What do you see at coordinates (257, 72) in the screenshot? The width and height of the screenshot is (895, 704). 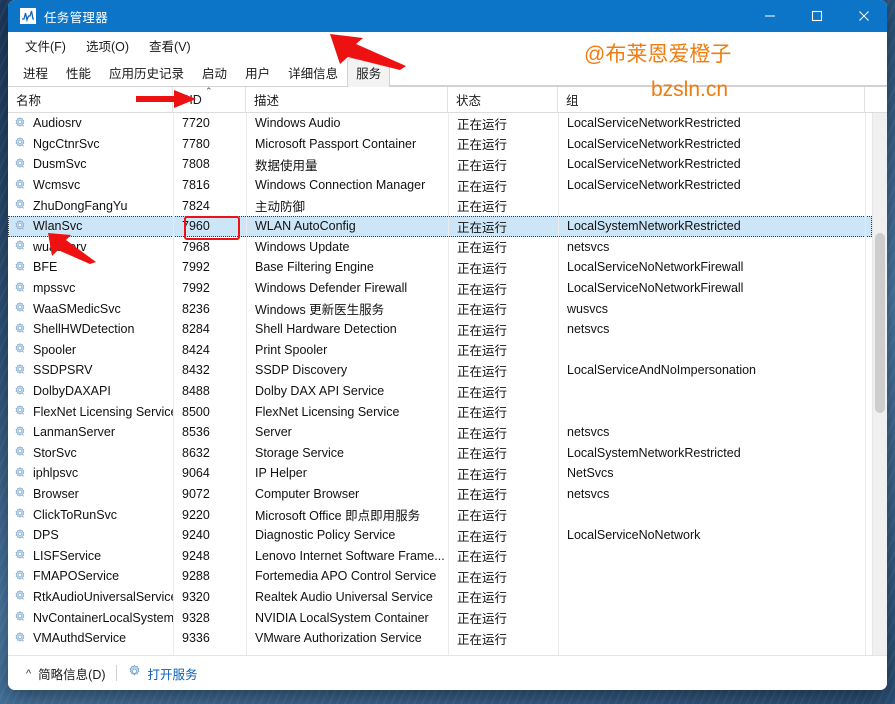 I see `tab-users: 用户` at bounding box center [257, 72].